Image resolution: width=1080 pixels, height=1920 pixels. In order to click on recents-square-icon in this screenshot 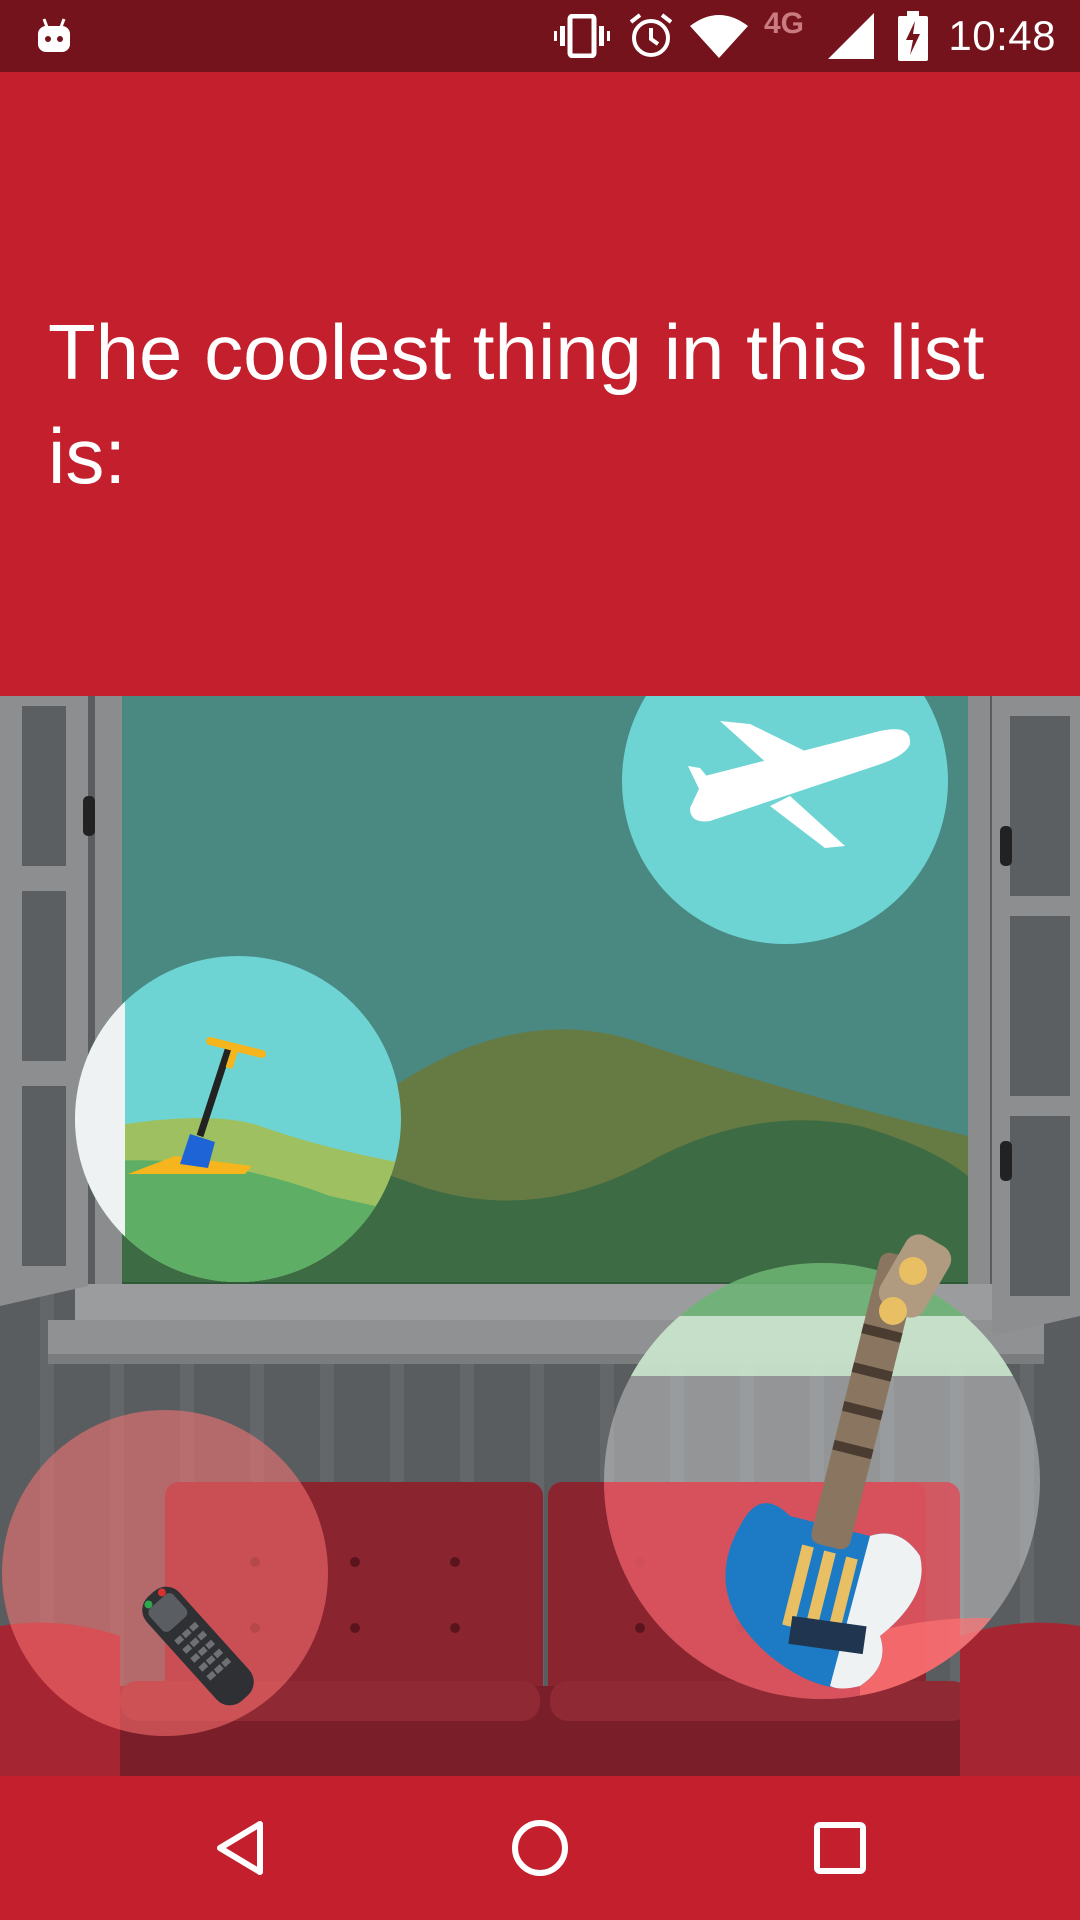, I will do `click(840, 1848)`.